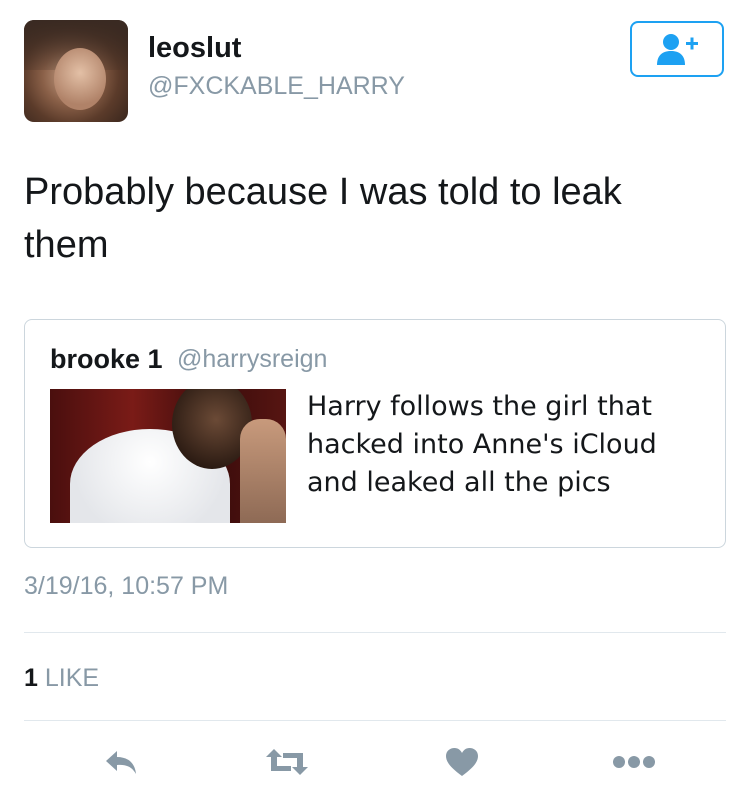  Describe the element at coordinates (276, 86) in the screenshot. I see `user-handle: @FXCKABLE_HARRY` at that location.